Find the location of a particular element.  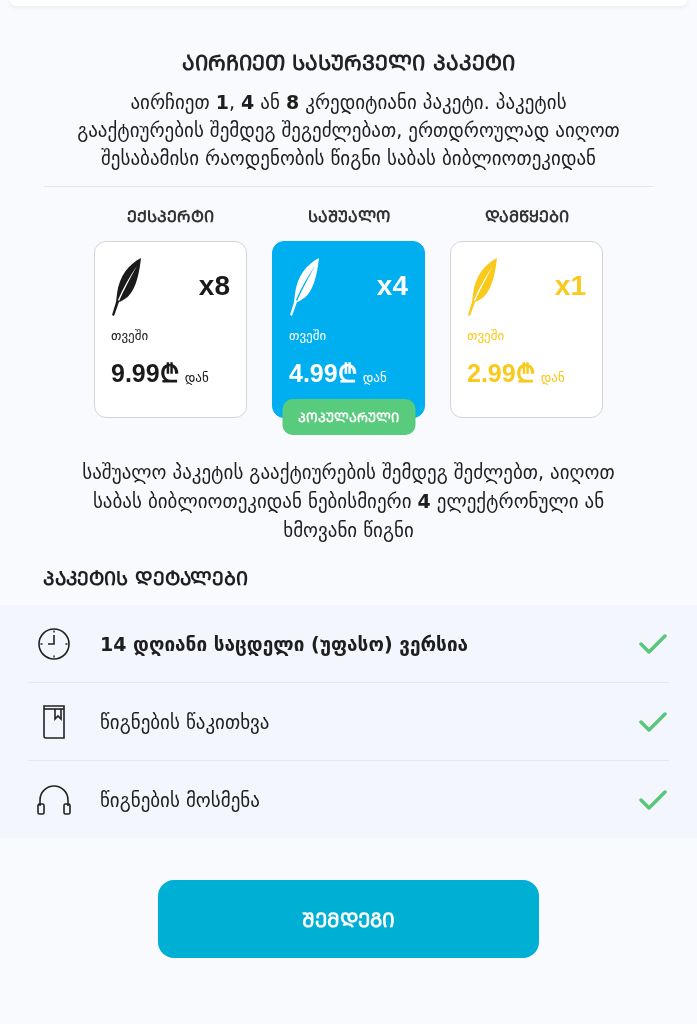

tier-label: ᲔᲥᲡᲞᲔᲠᲢᲘ is located at coordinates (170, 216).